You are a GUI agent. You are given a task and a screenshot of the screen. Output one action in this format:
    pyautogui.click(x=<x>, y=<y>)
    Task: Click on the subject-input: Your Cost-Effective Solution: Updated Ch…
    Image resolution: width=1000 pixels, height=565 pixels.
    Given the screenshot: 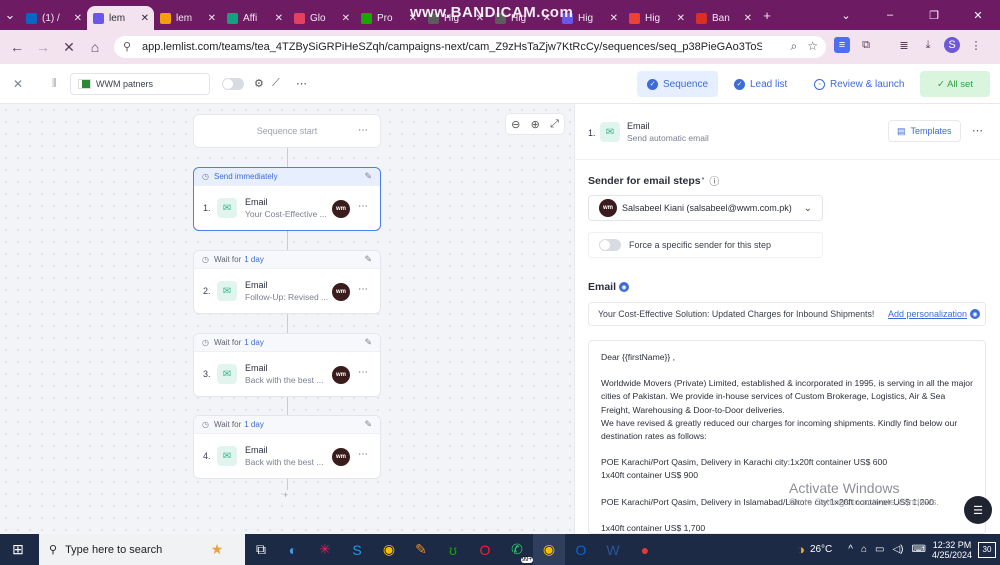 What is the action you would take?
    pyautogui.click(x=787, y=314)
    